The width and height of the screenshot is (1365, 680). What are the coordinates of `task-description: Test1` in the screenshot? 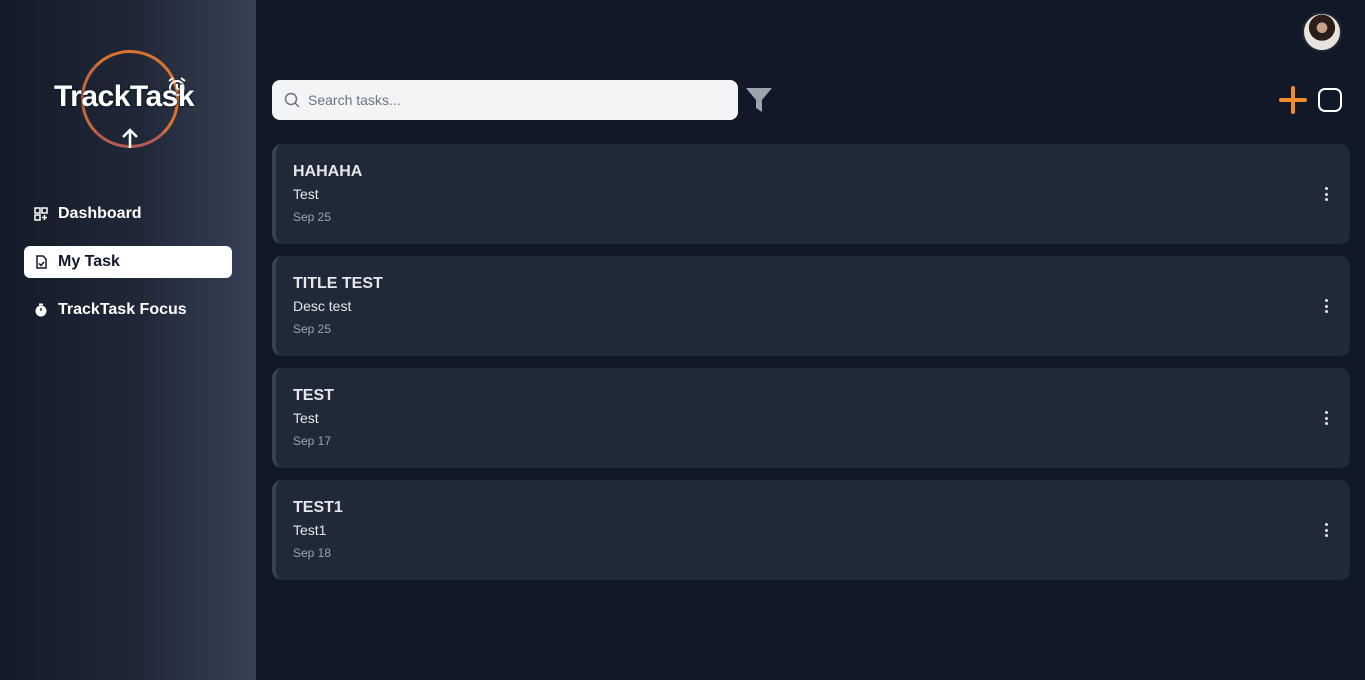 It's located at (310, 530).